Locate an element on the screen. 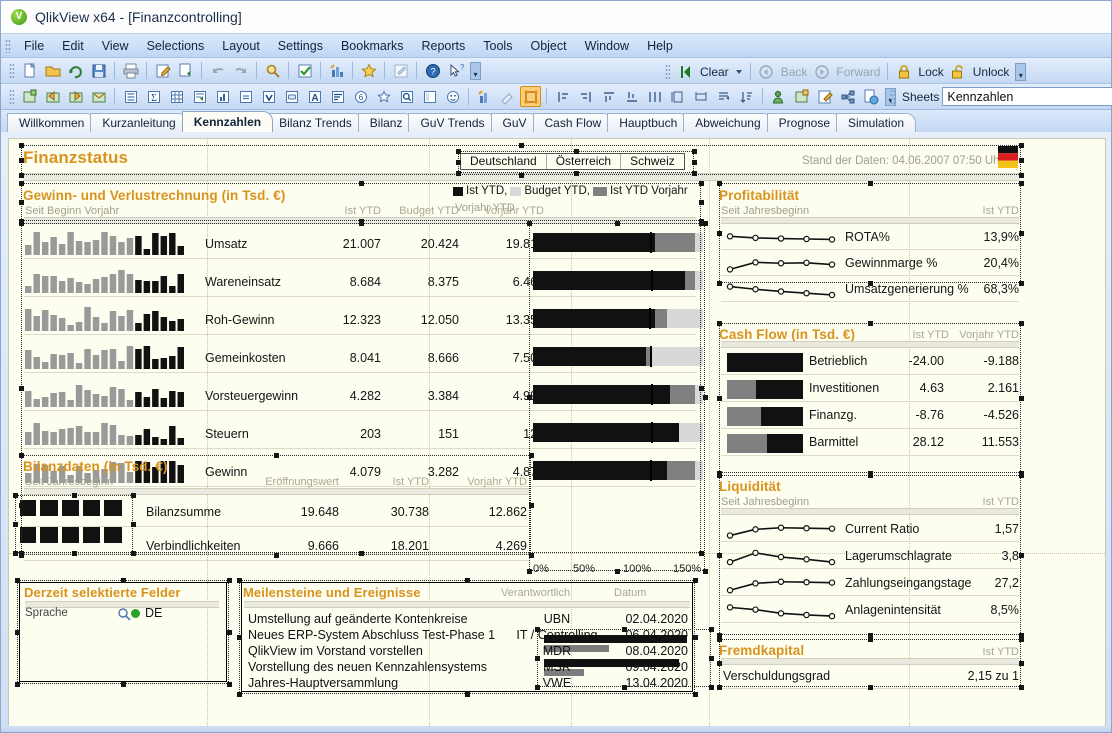 The width and height of the screenshot is (1112, 733). menu-selections: Selections is located at coordinates (176, 46).